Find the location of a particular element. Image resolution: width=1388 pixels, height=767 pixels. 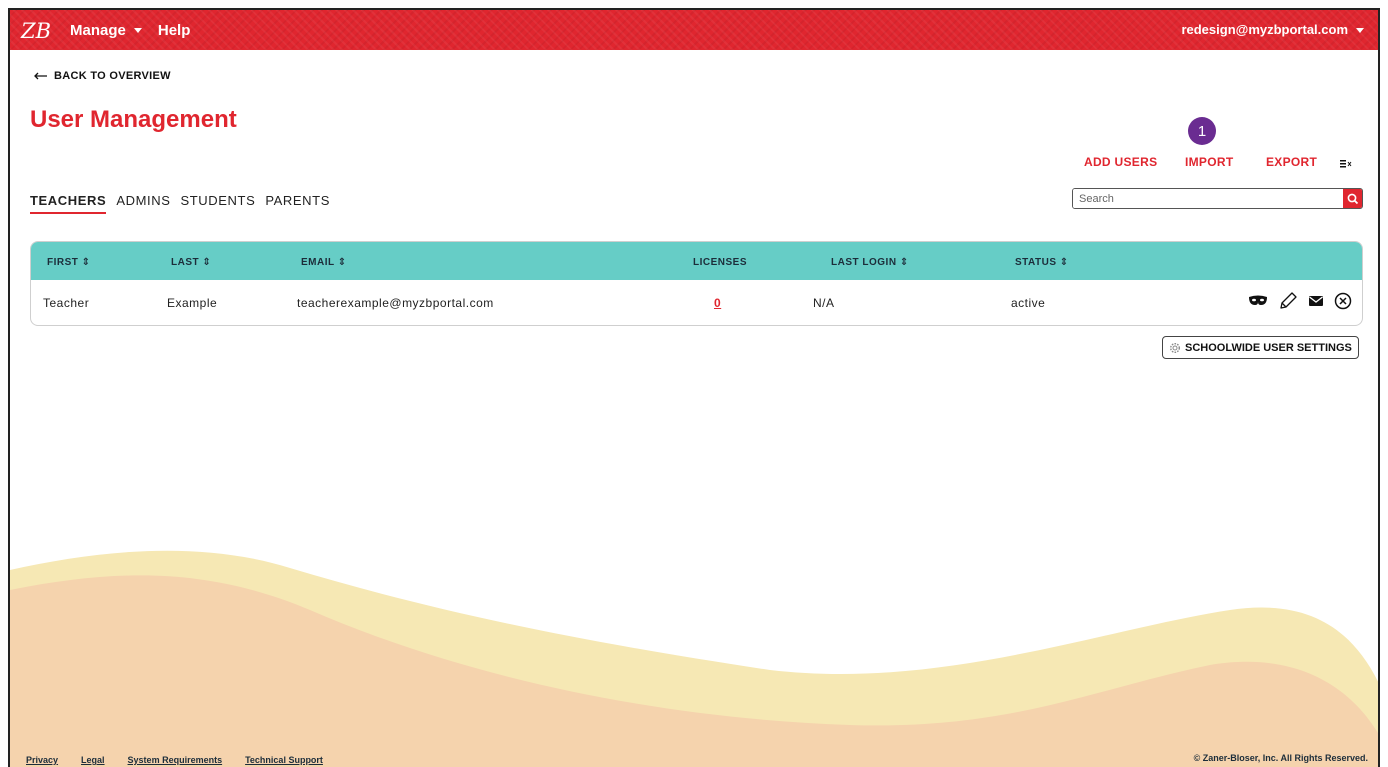

top-nav-bar: ZB Manage Help redesign@myzbportal.com is located at coordinates (694, 30).